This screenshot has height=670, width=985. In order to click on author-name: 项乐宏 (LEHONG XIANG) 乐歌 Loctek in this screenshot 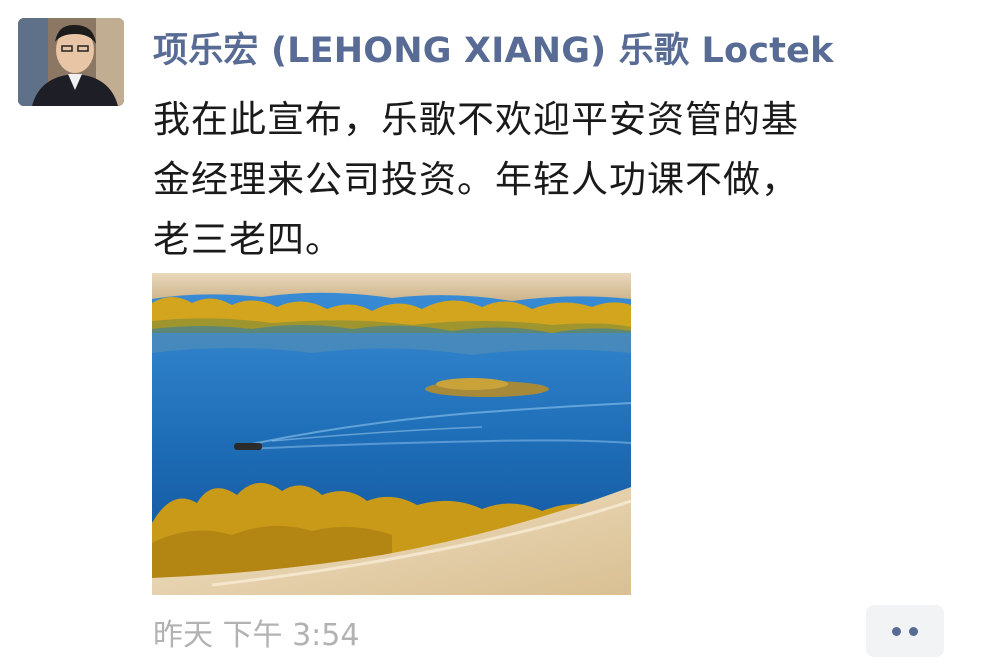, I will do `click(493, 47)`.